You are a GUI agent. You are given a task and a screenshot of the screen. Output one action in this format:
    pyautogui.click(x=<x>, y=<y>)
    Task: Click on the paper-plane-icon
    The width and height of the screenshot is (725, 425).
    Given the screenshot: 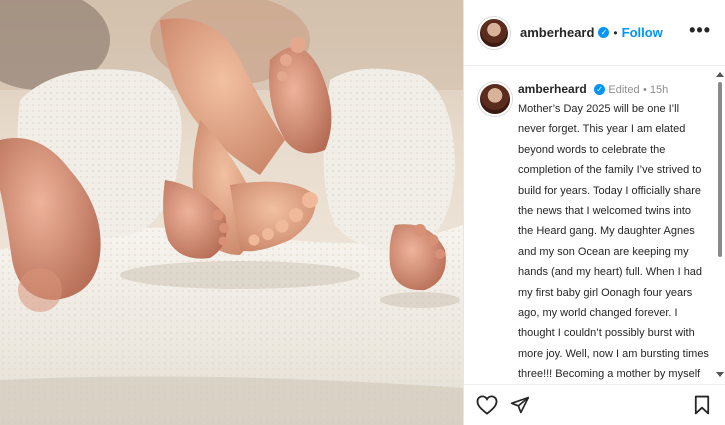 What is the action you would take?
    pyautogui.click(x=520, y=407)
    